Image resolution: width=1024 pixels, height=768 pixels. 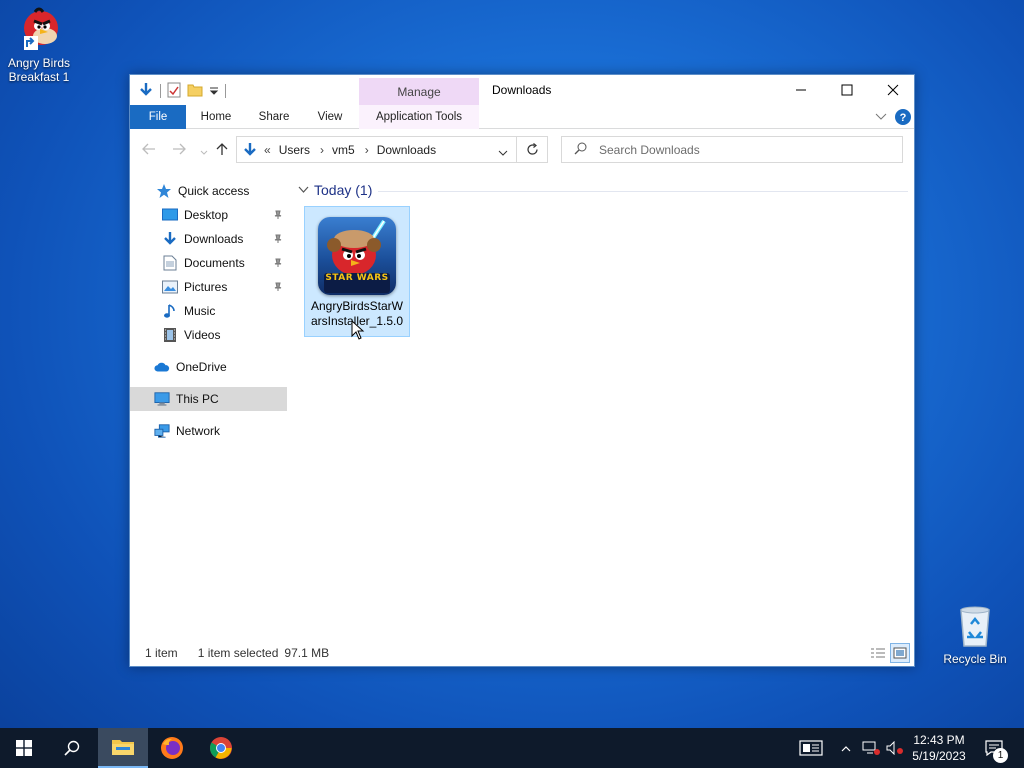 What do you see at coordinates (881, 118) in the screenshot?
I see `expand-ribbon-icon` at bounding box center [881, 118].